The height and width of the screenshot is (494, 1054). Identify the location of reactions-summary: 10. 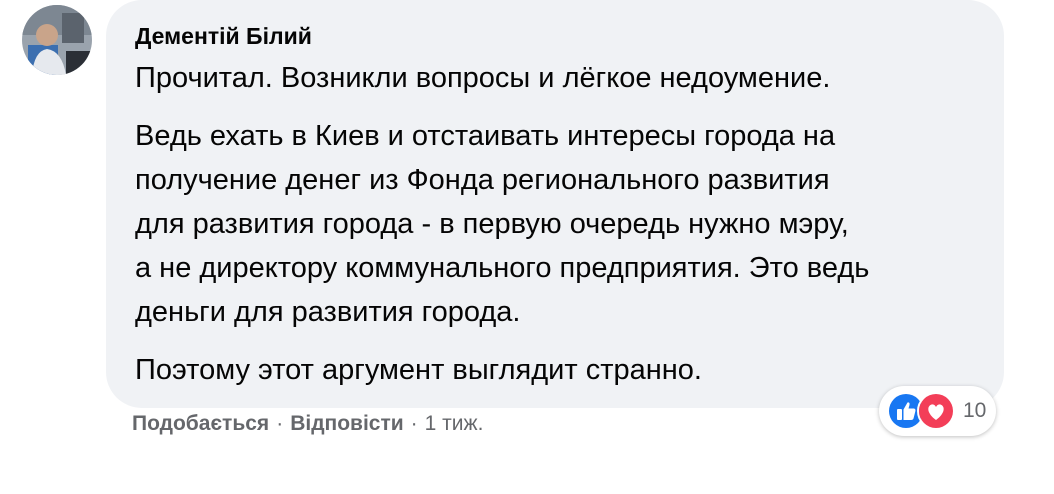
(938, 411).